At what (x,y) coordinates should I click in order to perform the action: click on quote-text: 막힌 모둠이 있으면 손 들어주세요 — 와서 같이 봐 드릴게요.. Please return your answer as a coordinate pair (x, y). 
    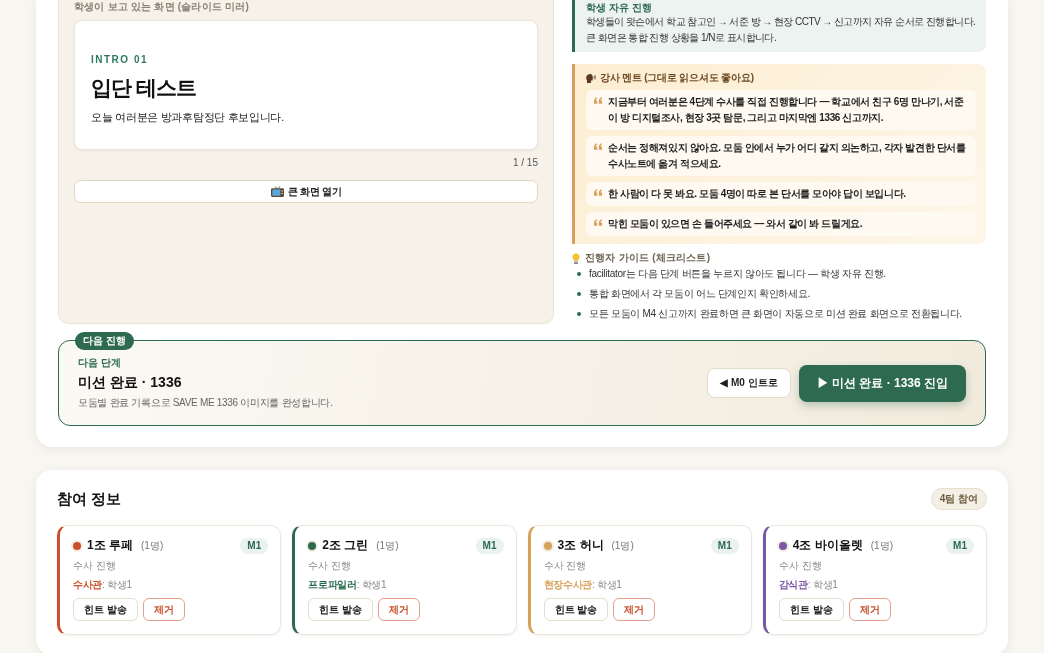
    Looking at the image, I should click on (735, 224).